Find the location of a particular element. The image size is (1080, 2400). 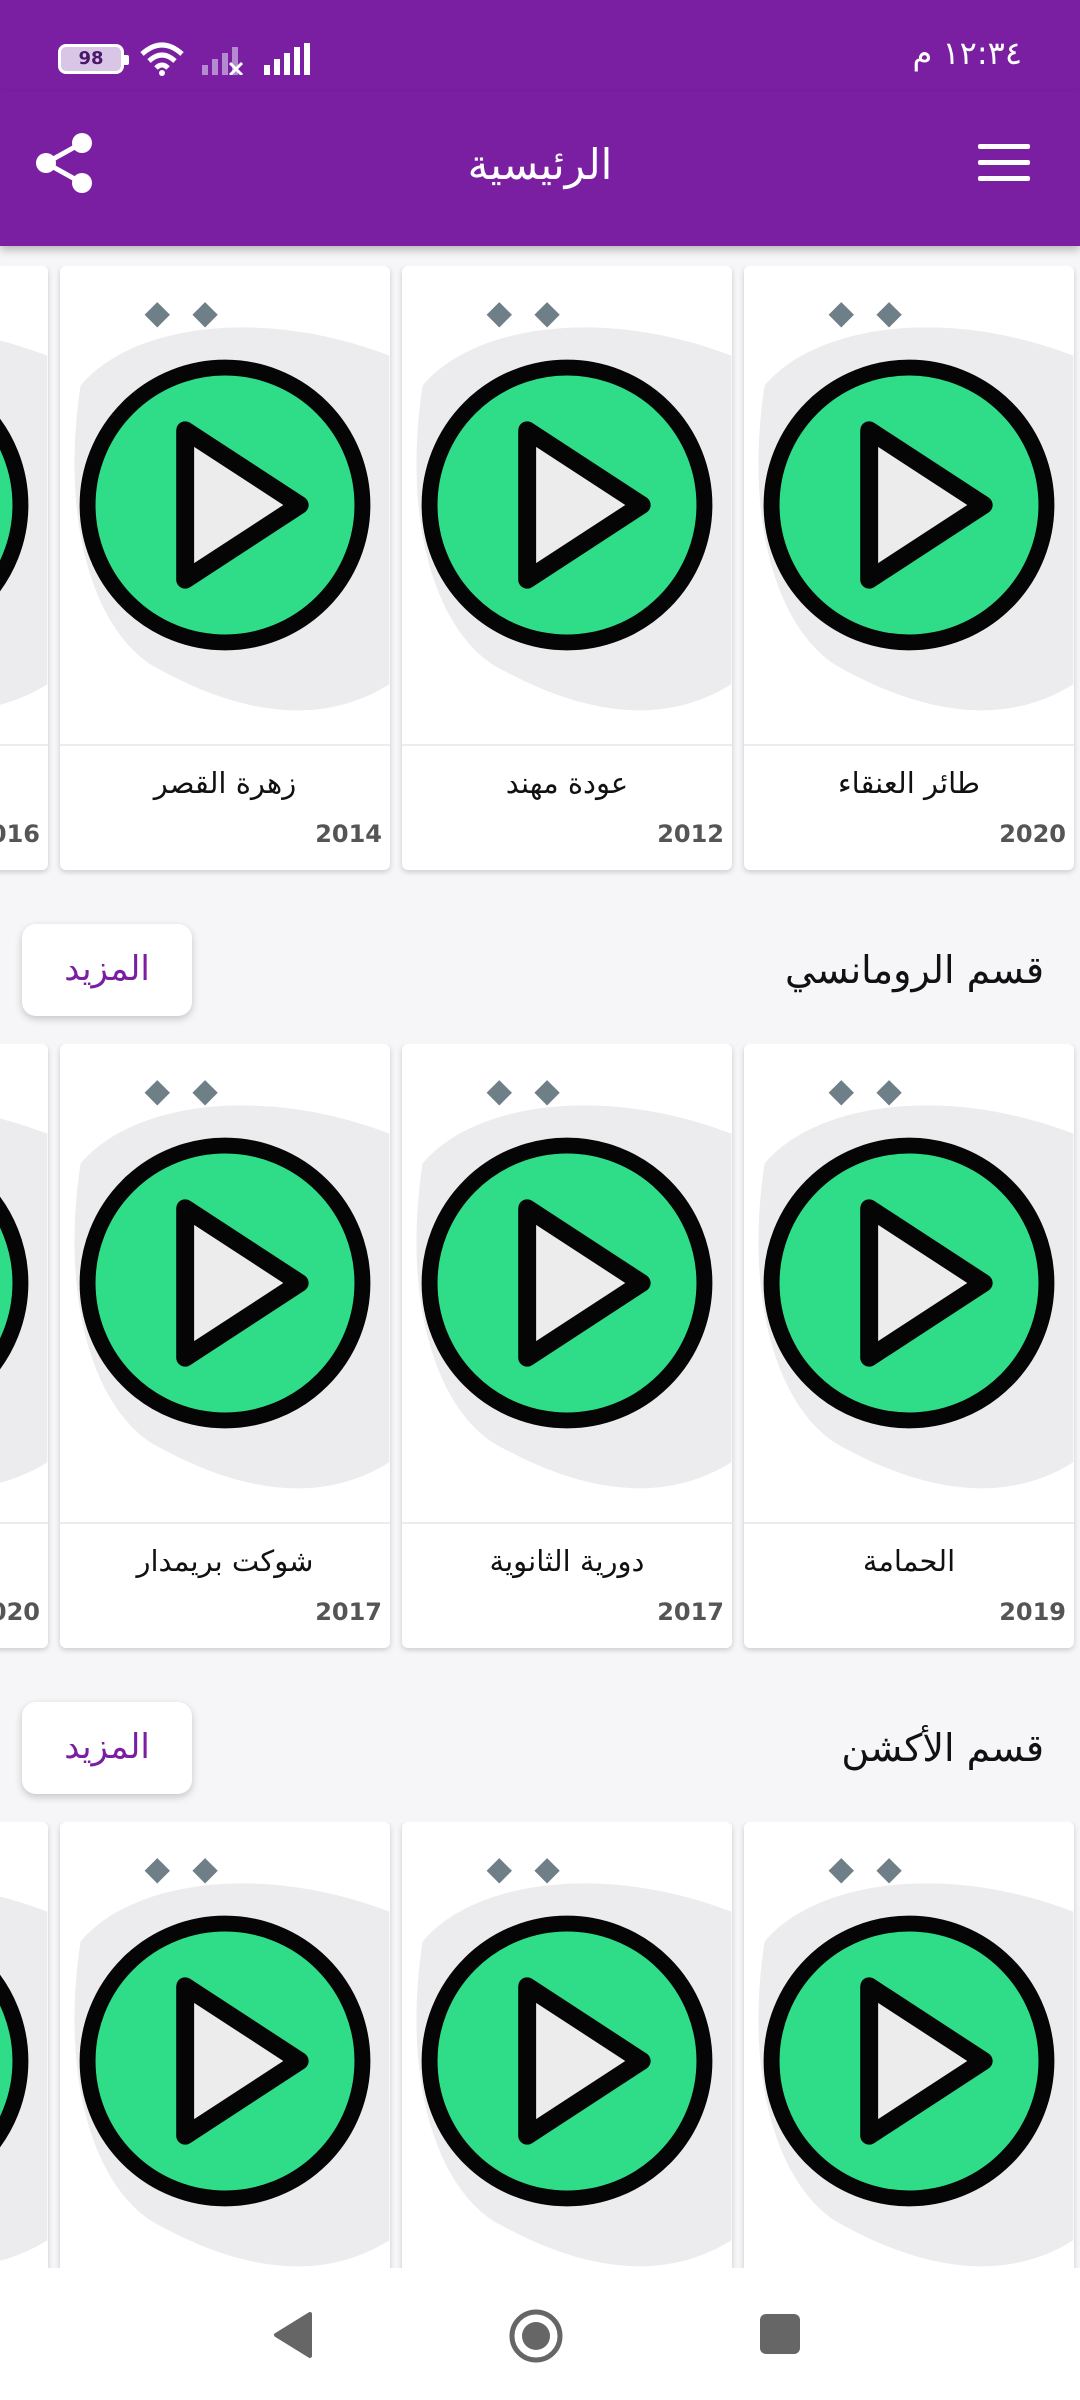

back-icon is located at coordinates (292, 2335).